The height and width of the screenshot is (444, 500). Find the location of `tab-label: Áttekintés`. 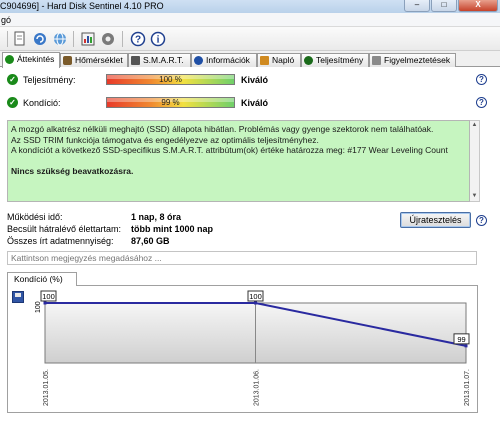

tab-label: Áttekintés is located at coordinates (36, 59).